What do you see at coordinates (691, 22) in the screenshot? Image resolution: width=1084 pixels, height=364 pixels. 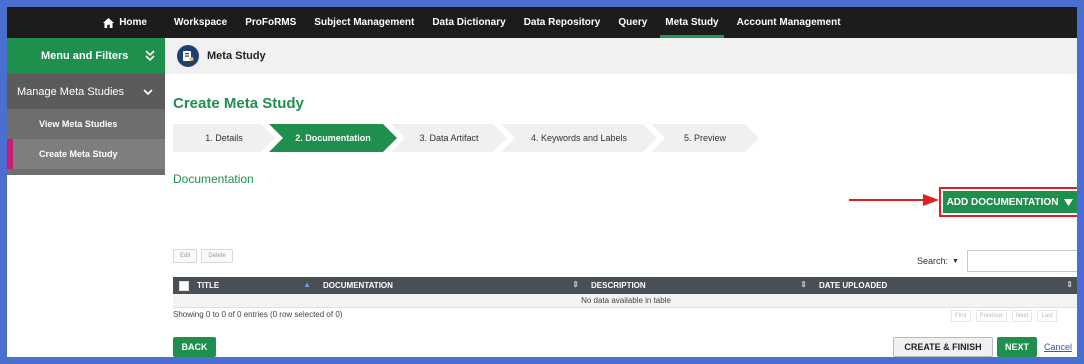 I see `nav-meta-study: Meta Study` at bounding box center [691, 22].